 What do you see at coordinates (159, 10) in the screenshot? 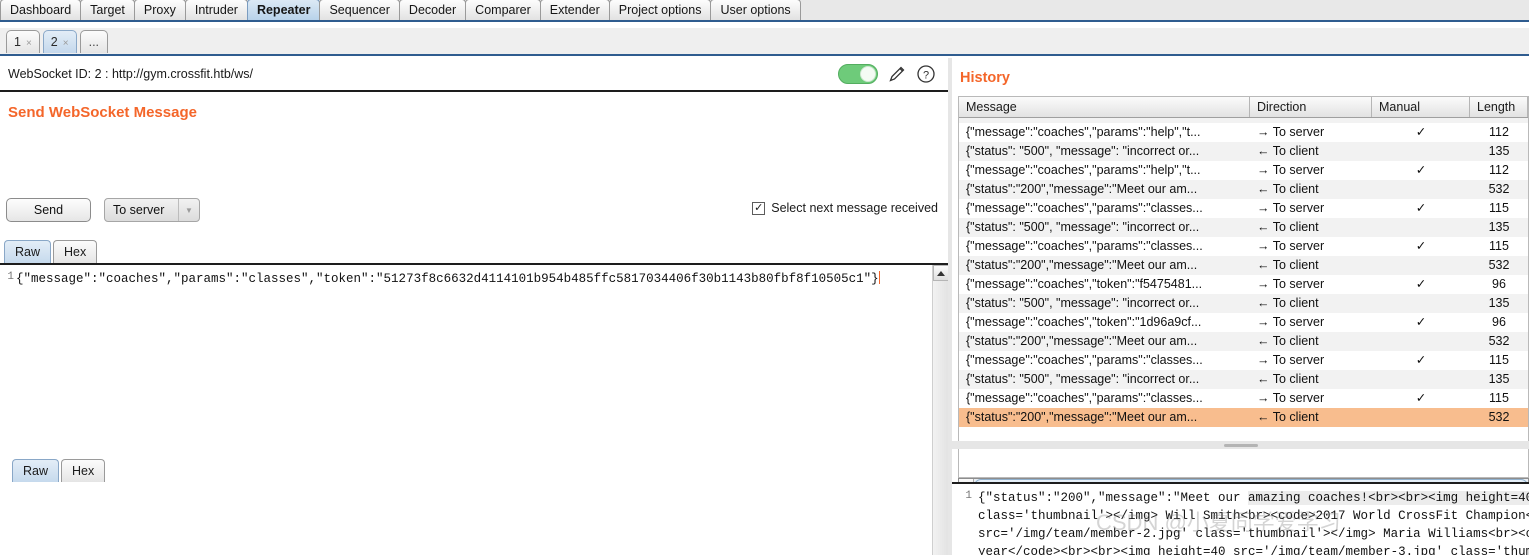
I see `main-tab-proxy: Proxy` at bounding box center [159, 10].